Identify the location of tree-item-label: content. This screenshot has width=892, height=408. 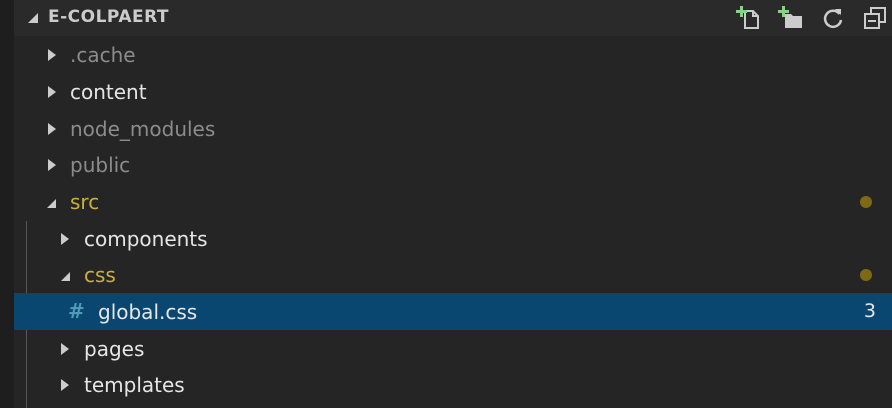
(108, 92).